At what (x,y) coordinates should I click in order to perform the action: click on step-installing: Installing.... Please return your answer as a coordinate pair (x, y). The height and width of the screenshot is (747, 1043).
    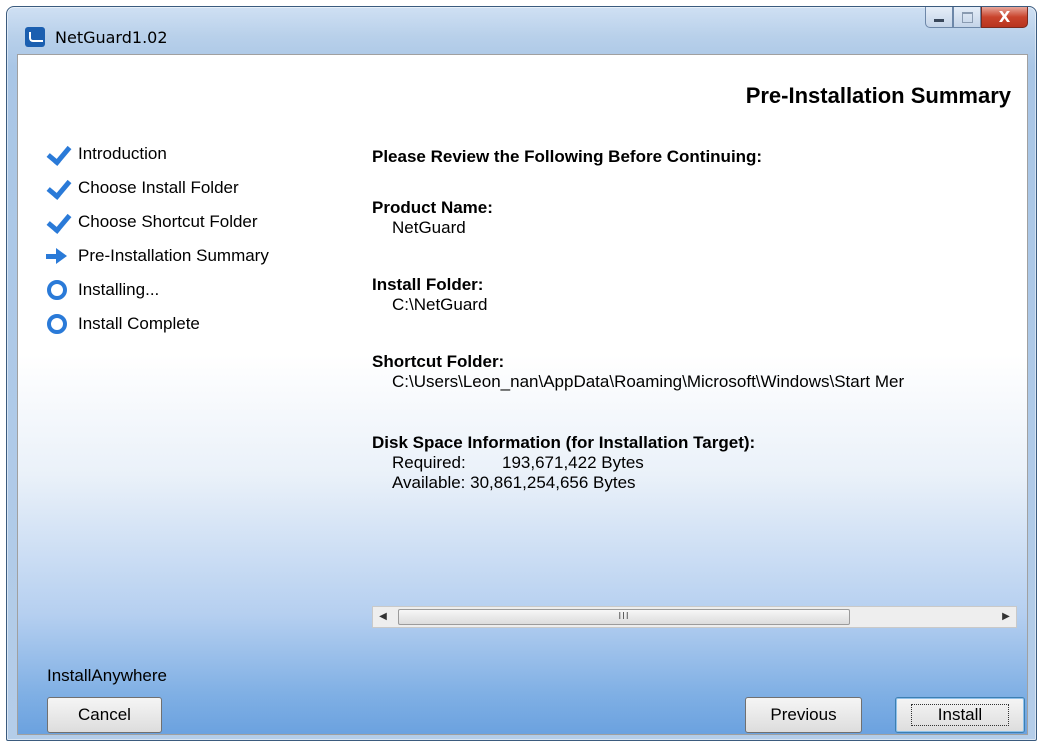
    Looking at the image, I should click on (157, 290).